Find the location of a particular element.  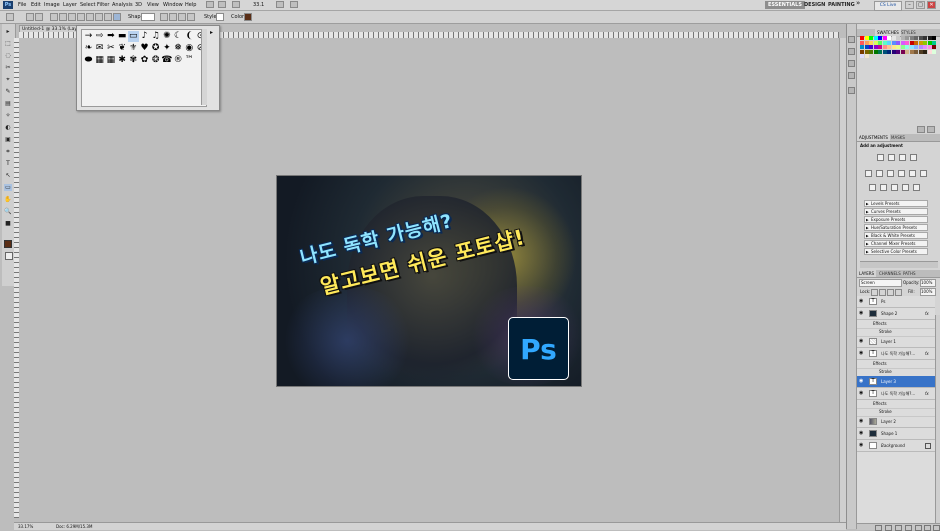

threshold-adjustment-icon is located at coordinates (894, 187).